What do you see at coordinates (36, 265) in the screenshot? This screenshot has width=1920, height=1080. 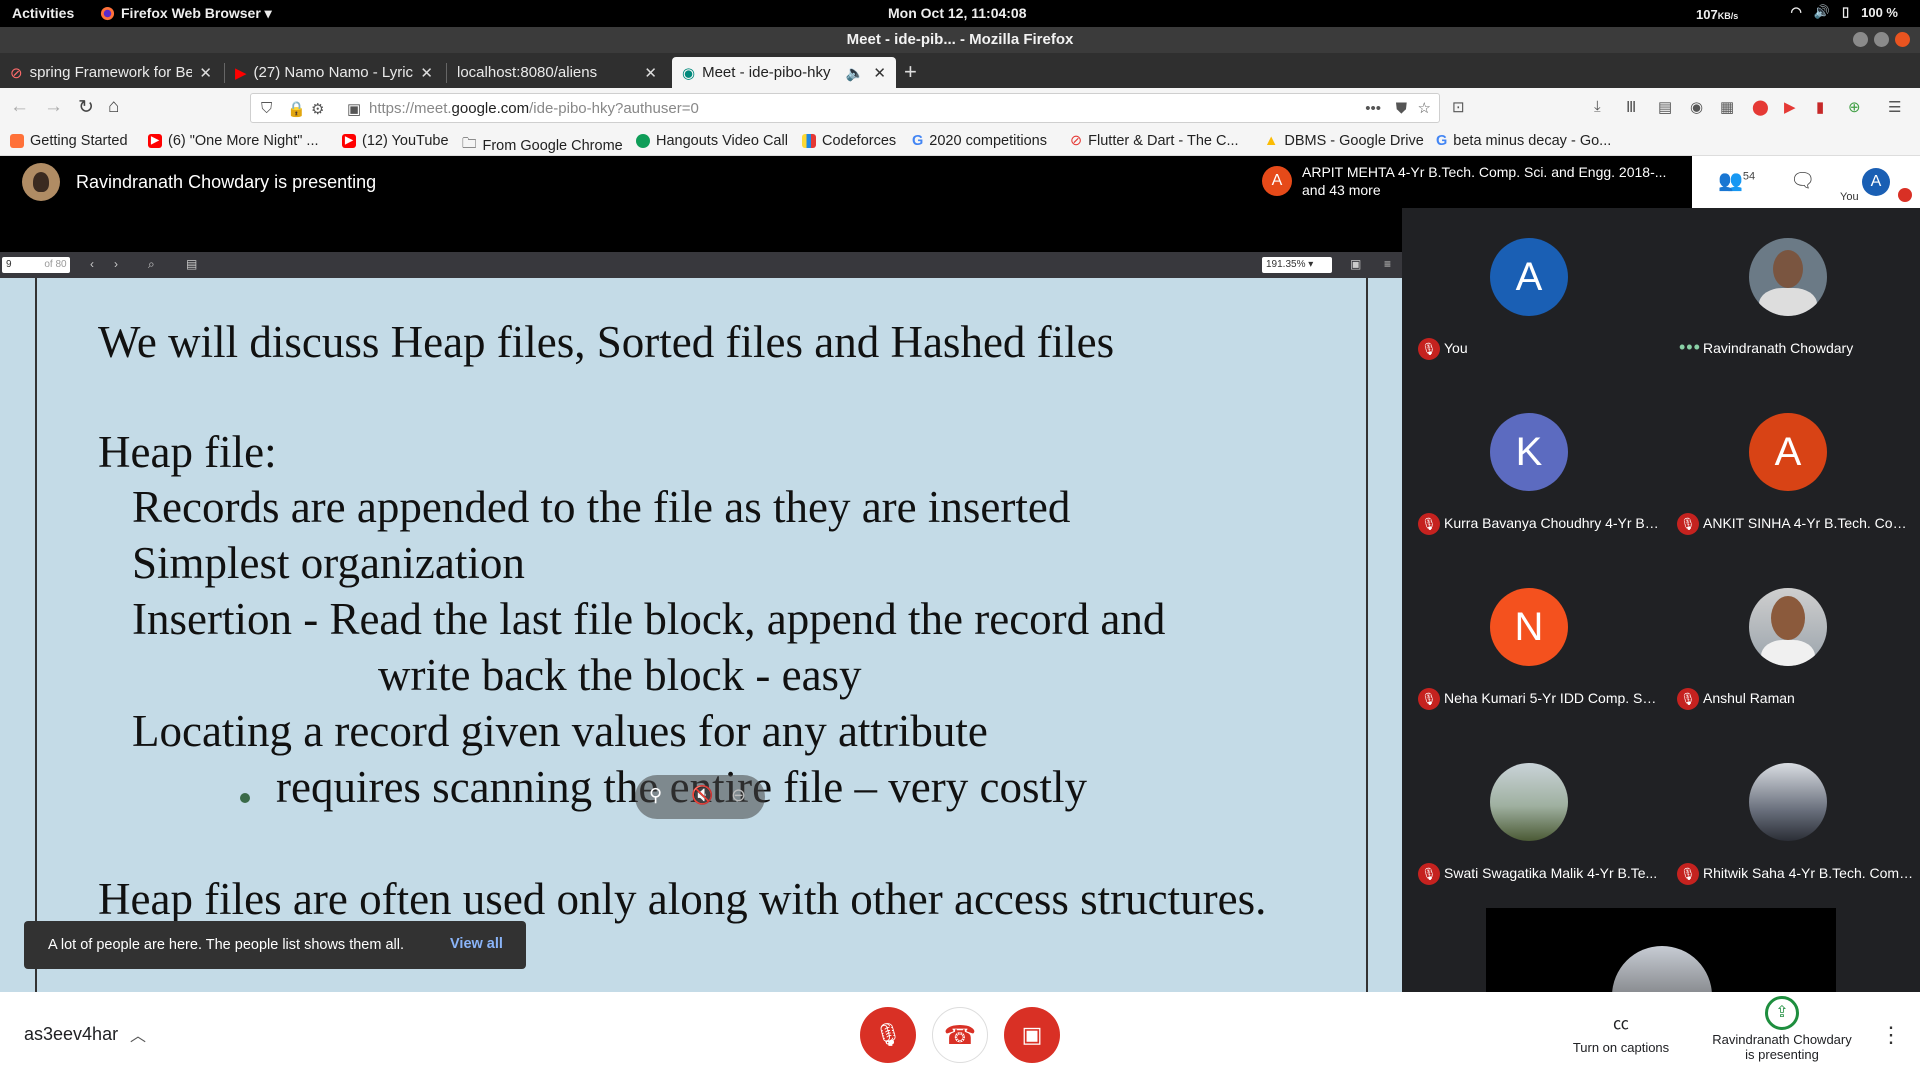 I see `page-number-input: 9 of 80` at bounding box center [36, 265].